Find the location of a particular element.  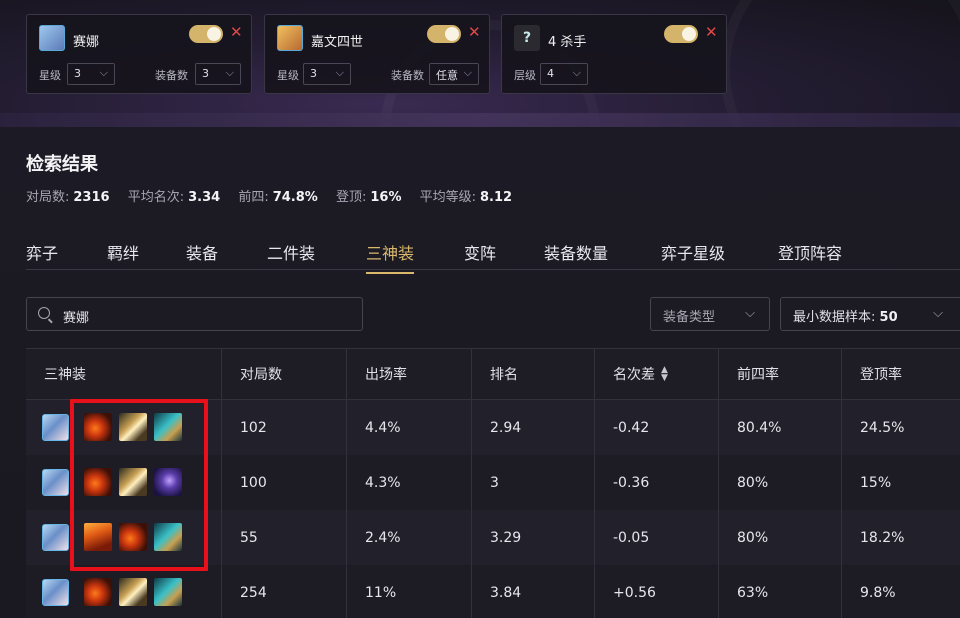

col-top4: 前四率 is located at coordinates (779, 374).